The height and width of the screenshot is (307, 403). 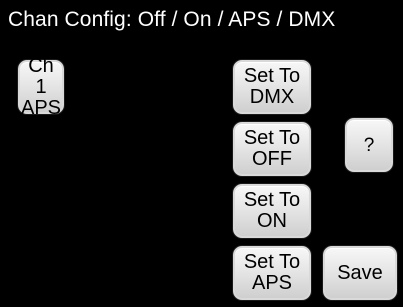 I want to click on set-to-dmx-line1: Set To, so click(x=272, y=76).